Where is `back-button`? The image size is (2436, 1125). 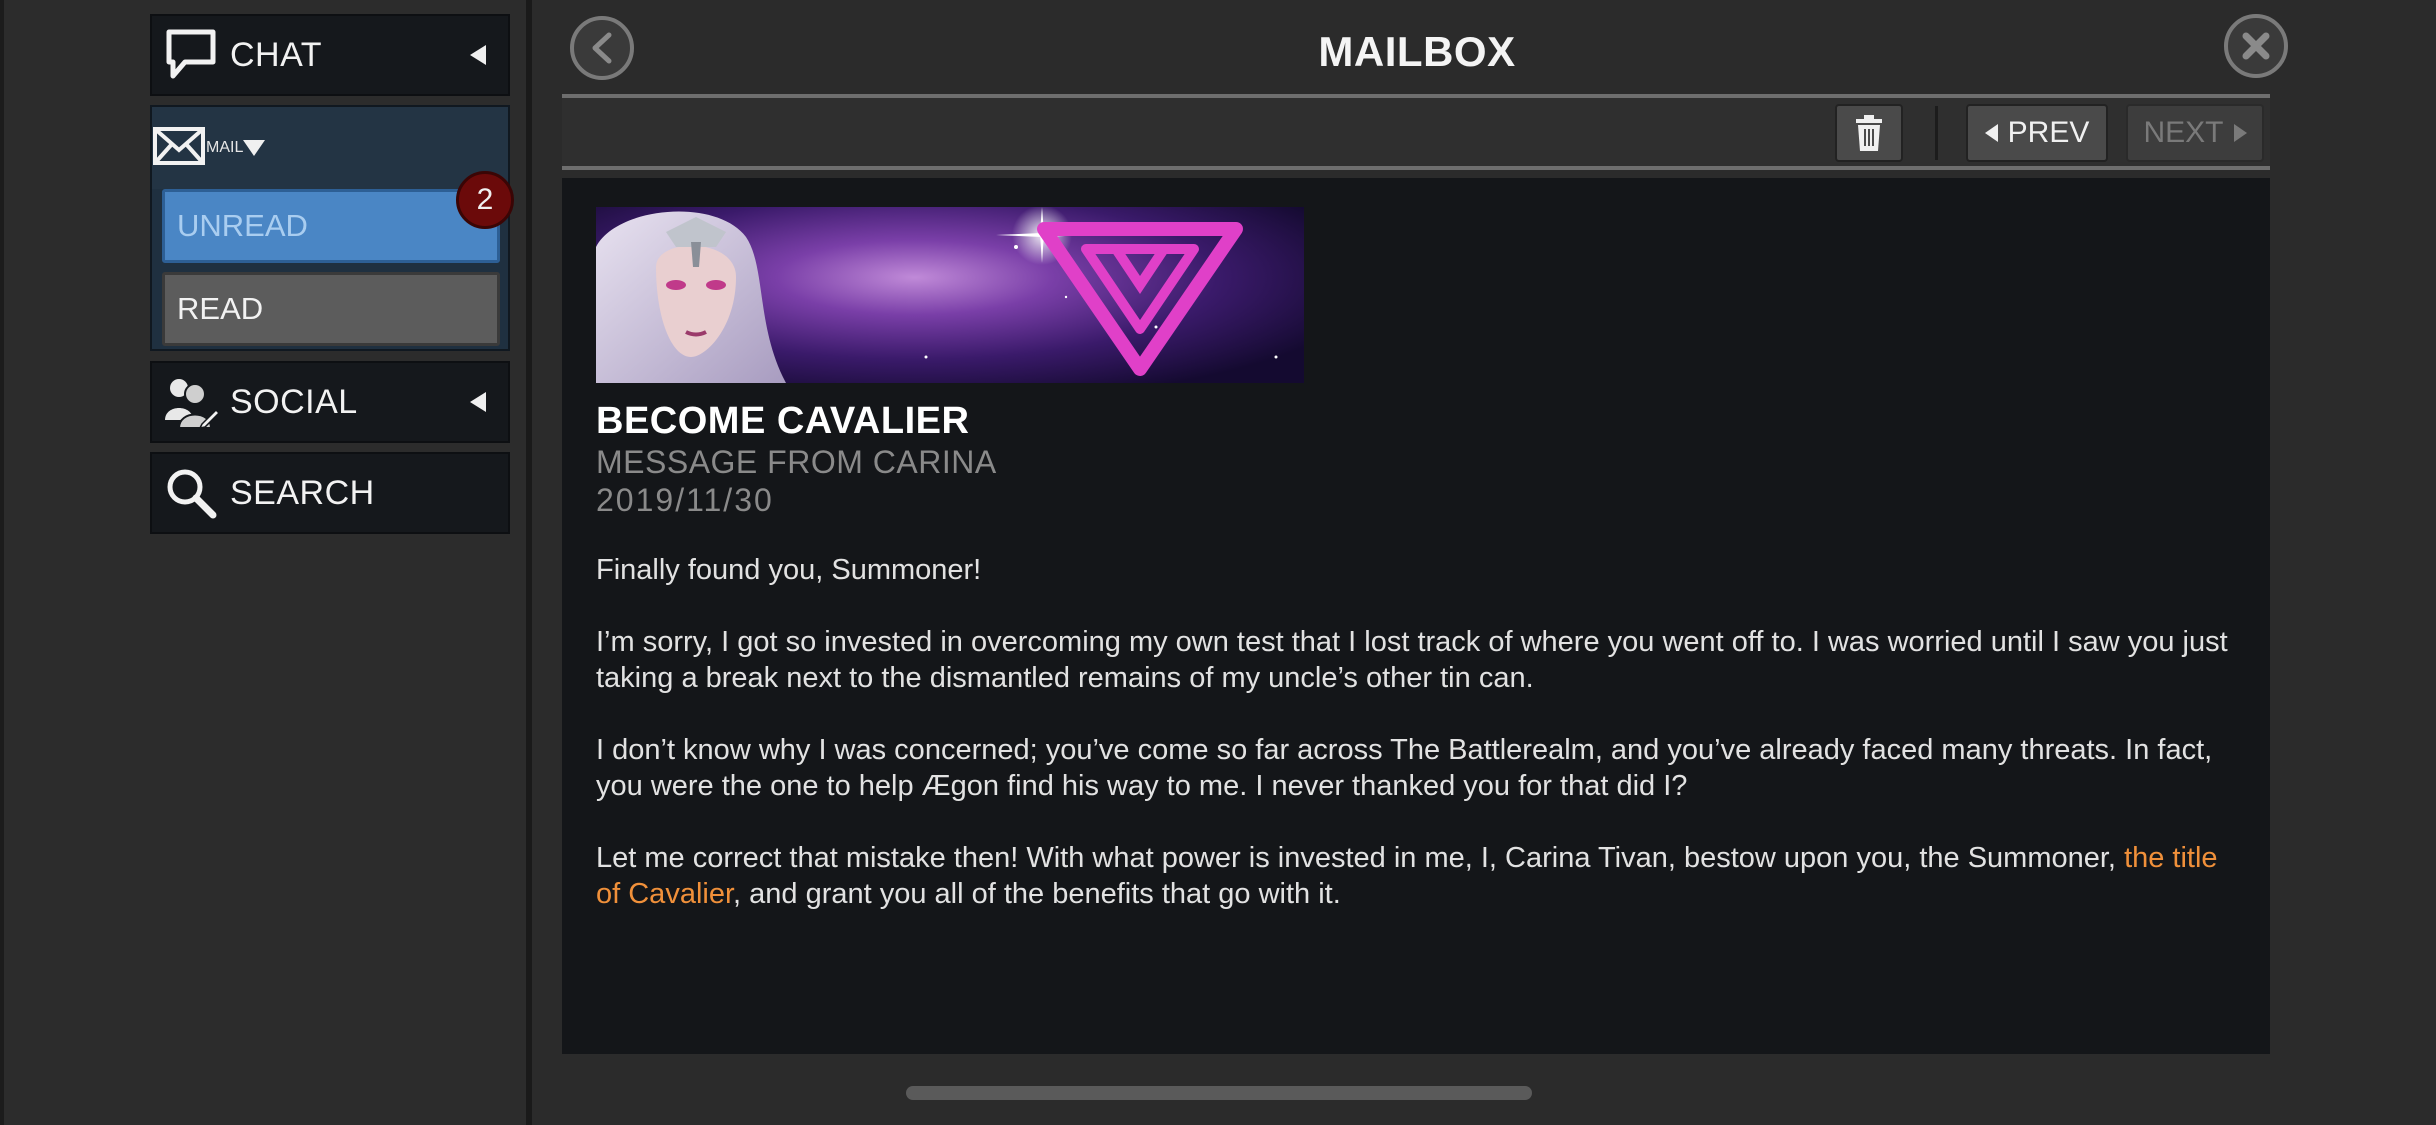
back-button is located at coordinates (602, 48).